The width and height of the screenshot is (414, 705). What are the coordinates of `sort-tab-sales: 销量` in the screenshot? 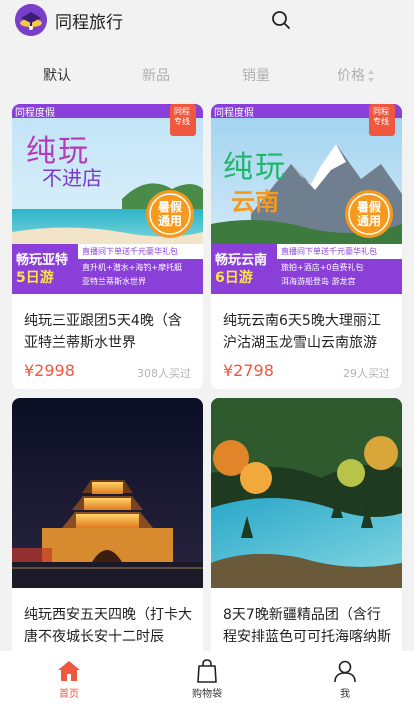 It's located at (256, 75).